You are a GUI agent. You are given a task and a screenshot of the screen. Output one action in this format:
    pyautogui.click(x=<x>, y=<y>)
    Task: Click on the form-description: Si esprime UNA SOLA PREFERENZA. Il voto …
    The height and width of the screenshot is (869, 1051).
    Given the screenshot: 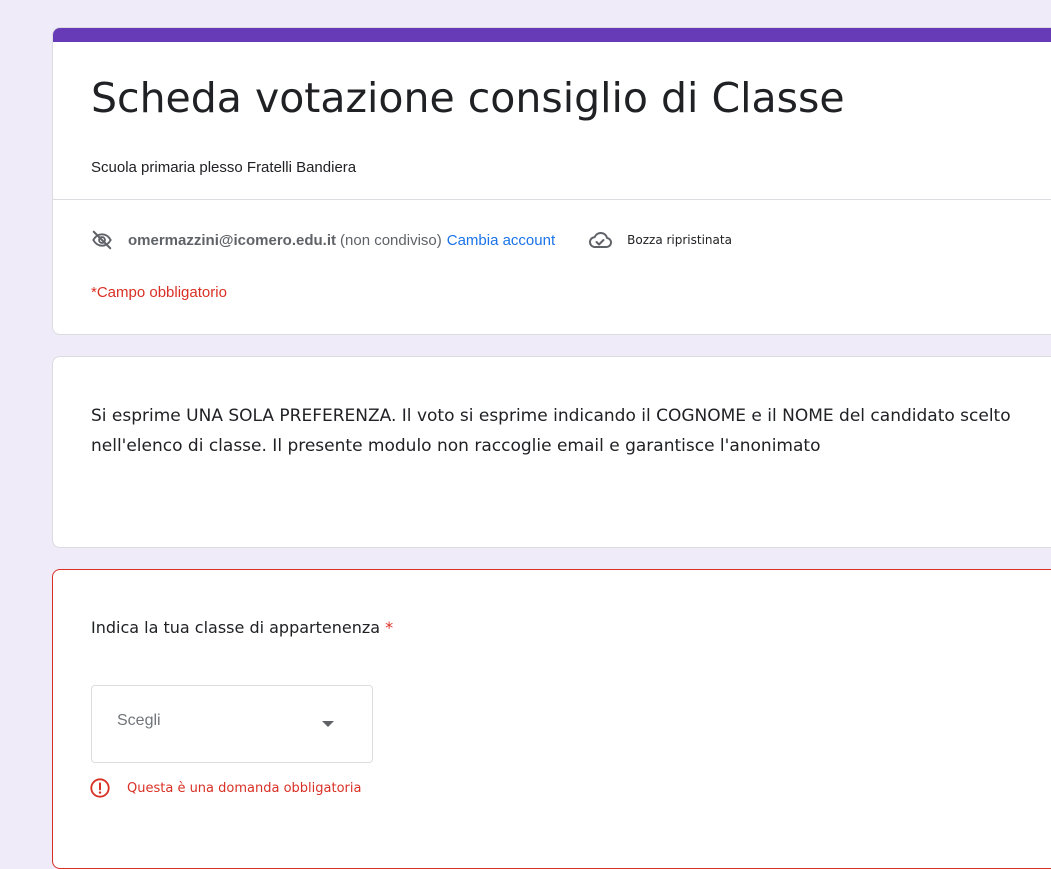 What is the action you would take?
    pyautogui.click(x=551, y=431)
    